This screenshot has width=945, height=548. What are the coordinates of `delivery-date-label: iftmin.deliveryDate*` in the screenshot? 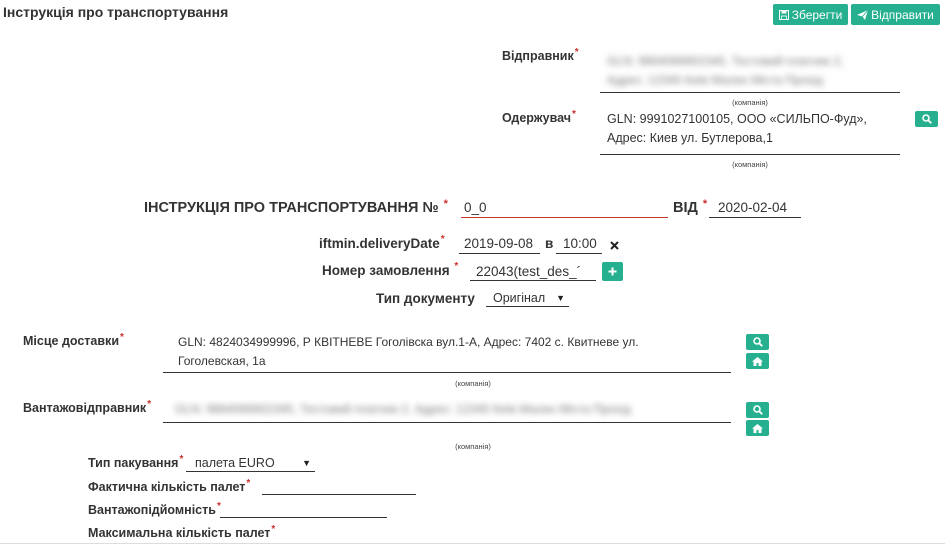 It's located at (382, 242).